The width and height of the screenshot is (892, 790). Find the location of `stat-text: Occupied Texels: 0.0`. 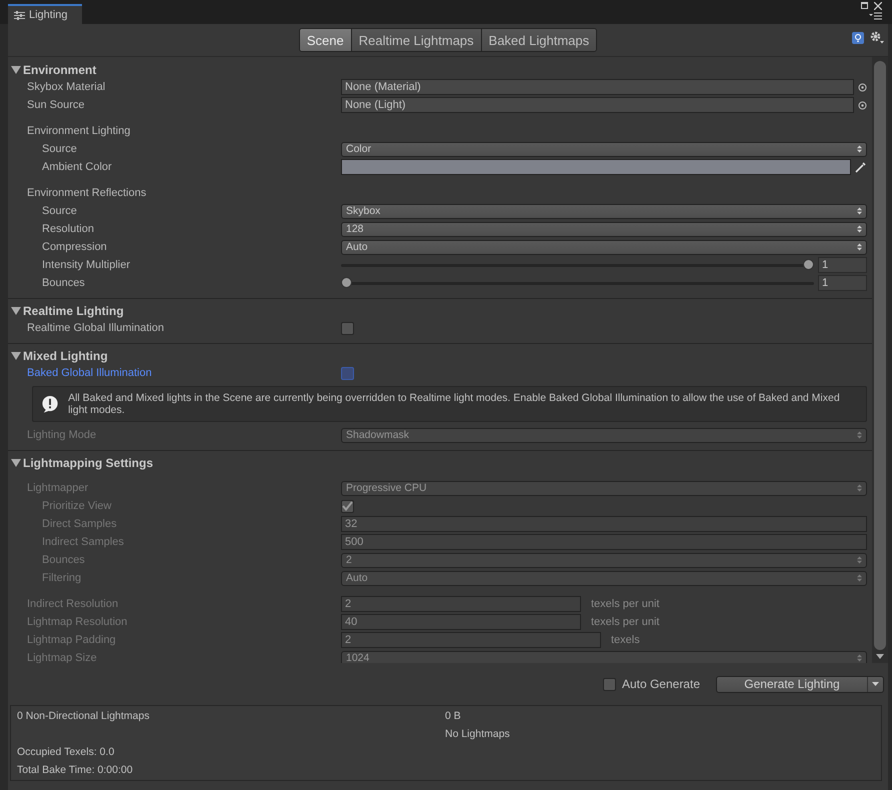

stat-text: Occupied Texels: 0.0 is located at coordinates (66, 752).